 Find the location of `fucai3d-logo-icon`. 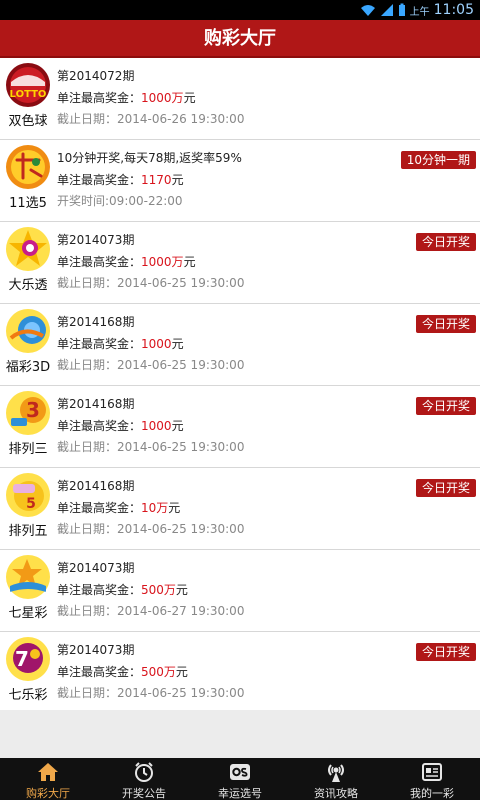

fucai3d-logo-icon is located at coordinates (28, 331).